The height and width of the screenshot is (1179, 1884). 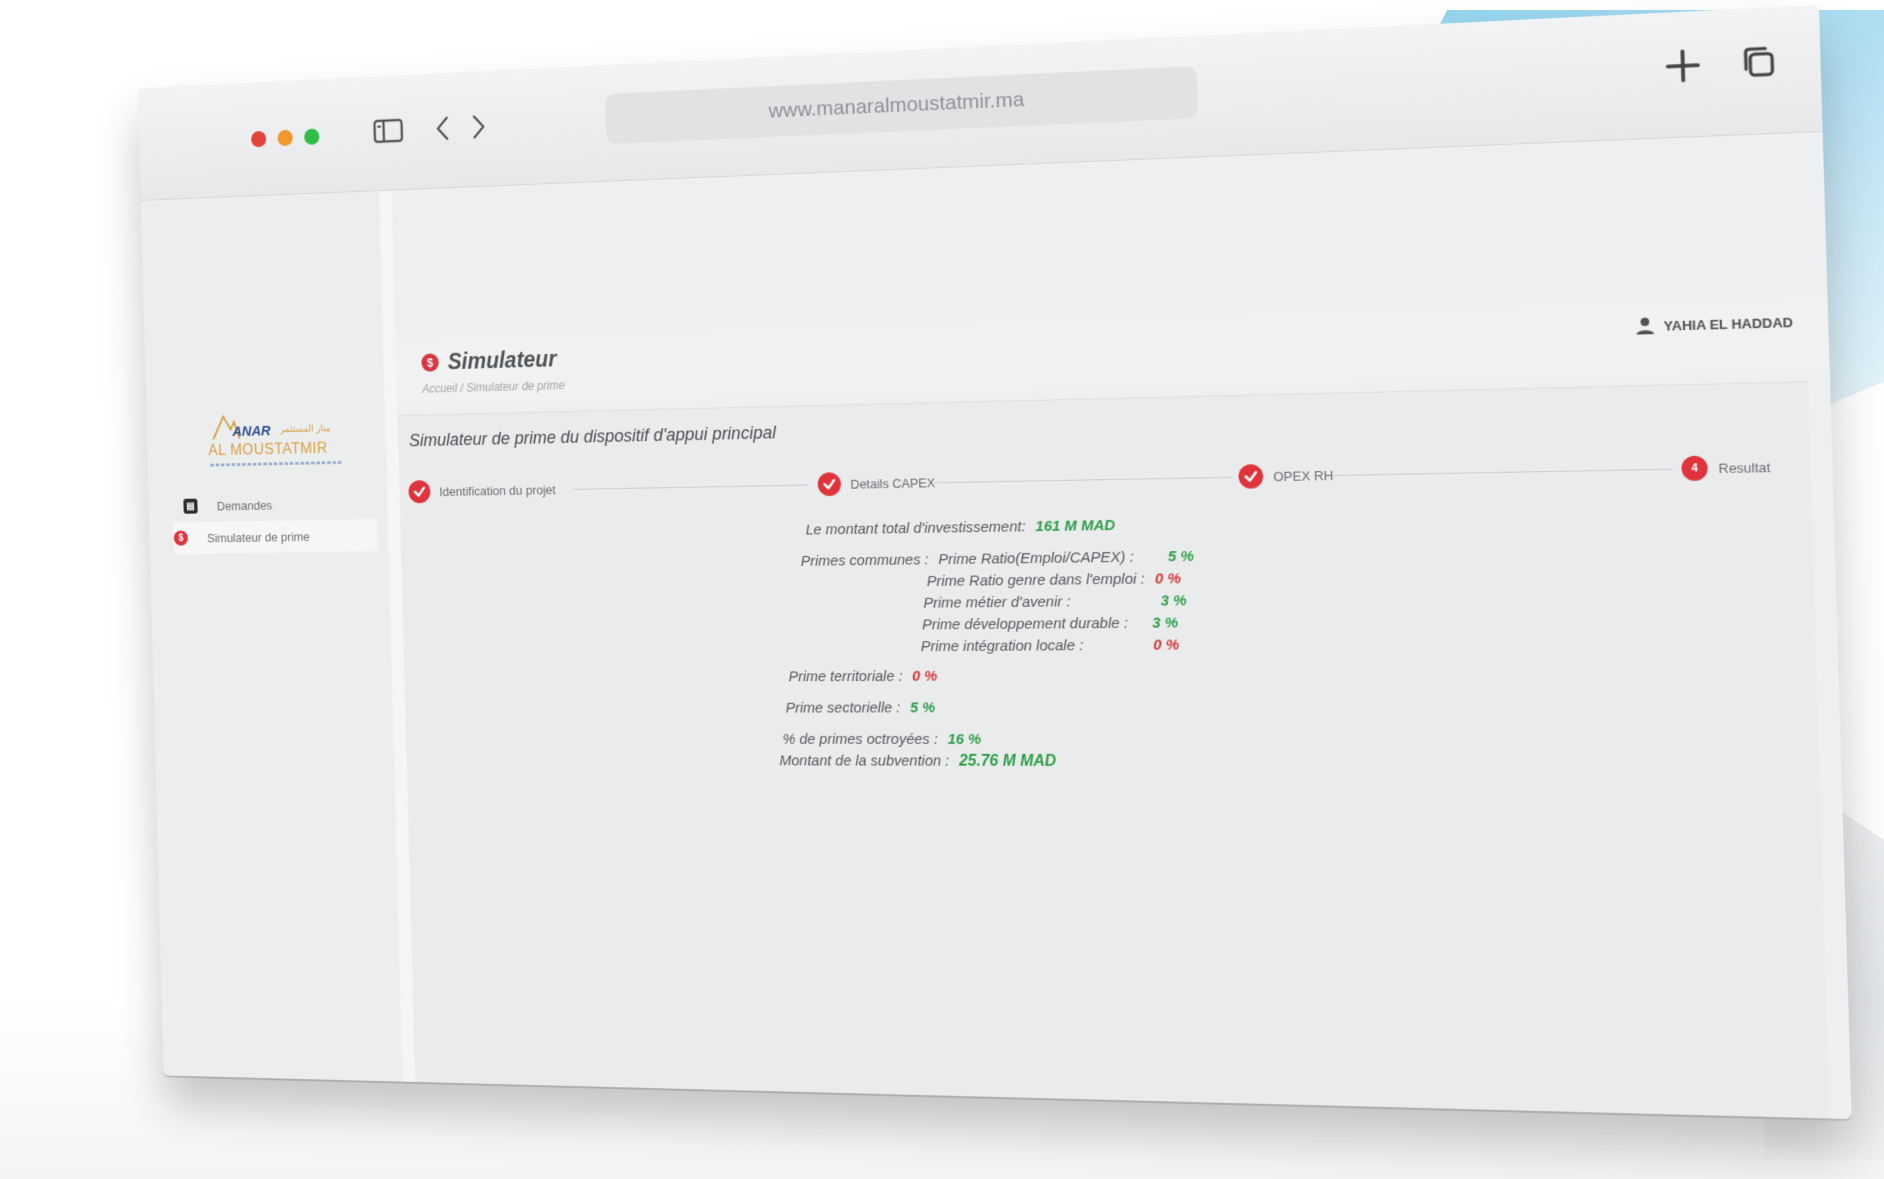 I want to click on sidebar-item-demandes: ▤ Demandes, so click(x=285, y=505).